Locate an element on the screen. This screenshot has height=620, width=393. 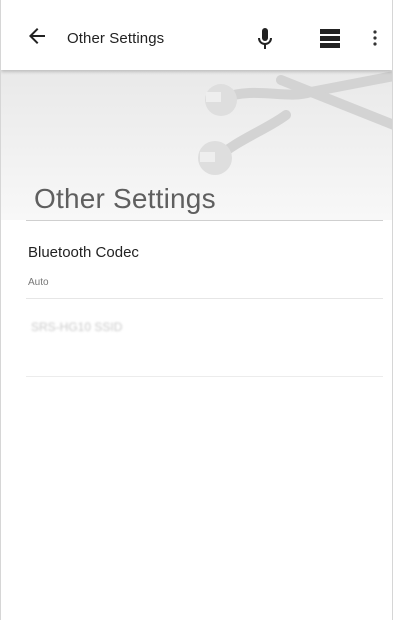
setting-ssid: SRS-HG10 SSID is located at coordinates (204, 338).